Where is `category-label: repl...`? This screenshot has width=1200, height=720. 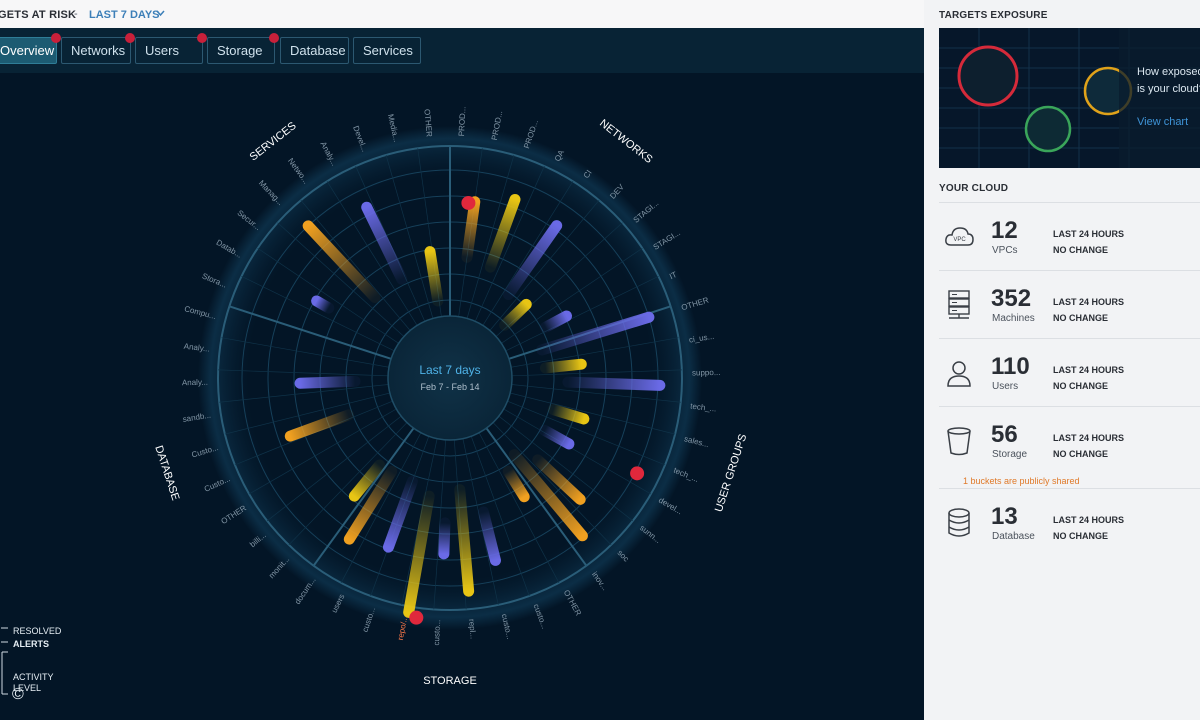 category-label: repl... is located at coordinates (472, 629).